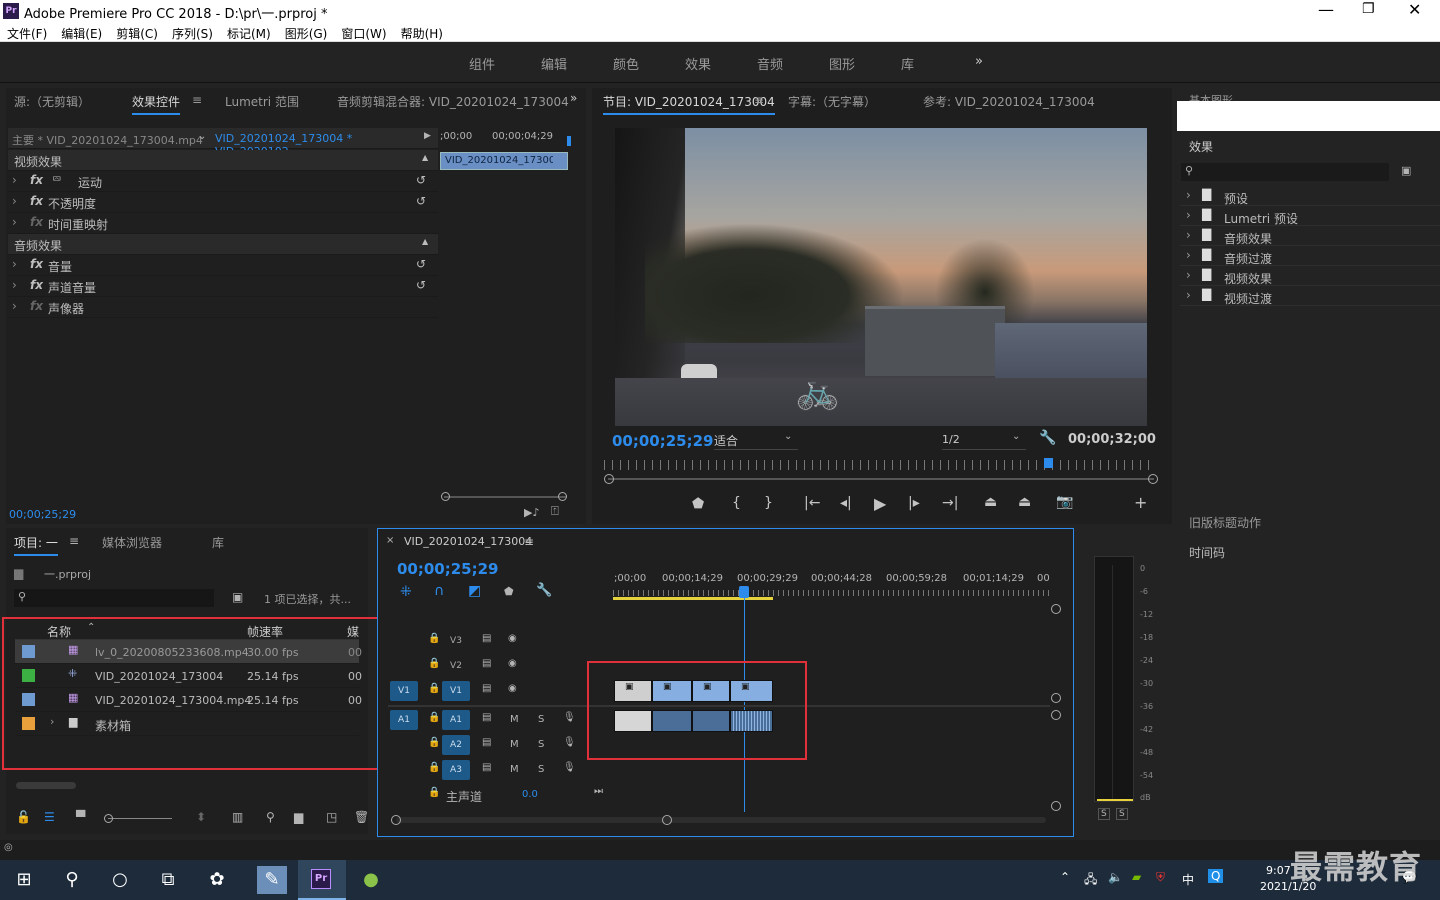 This screenshot has height=900, width=1440. What do you see at coordinates (202, 136) in the screenshot?
I see `chevron-down-icon: ⌄` at bounding box center [202, 136].